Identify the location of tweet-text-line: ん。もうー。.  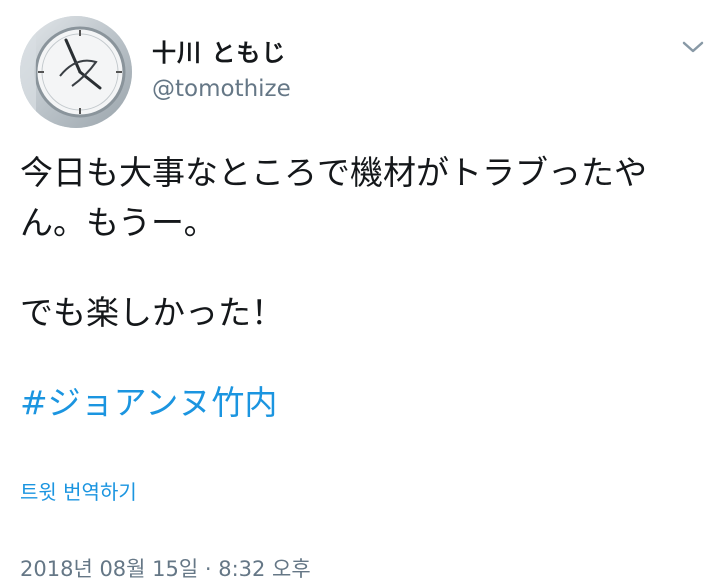
(118, 222).